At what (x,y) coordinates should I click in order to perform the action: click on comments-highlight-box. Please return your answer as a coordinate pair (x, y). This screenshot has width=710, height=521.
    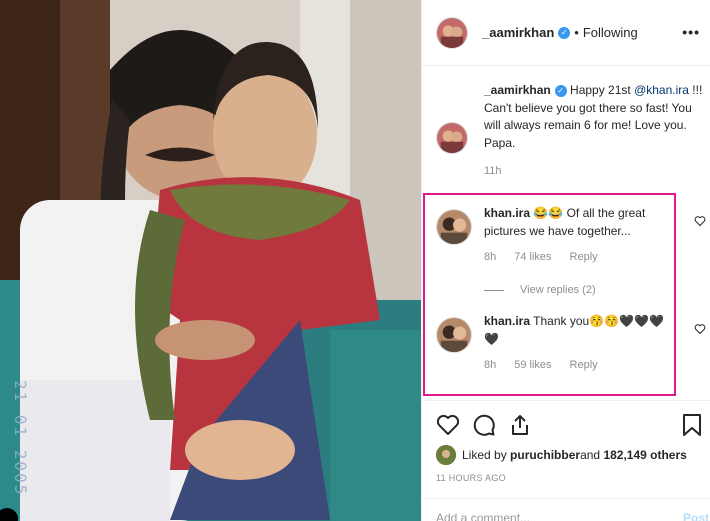
    Looking at the image, I should click on (549, 294).